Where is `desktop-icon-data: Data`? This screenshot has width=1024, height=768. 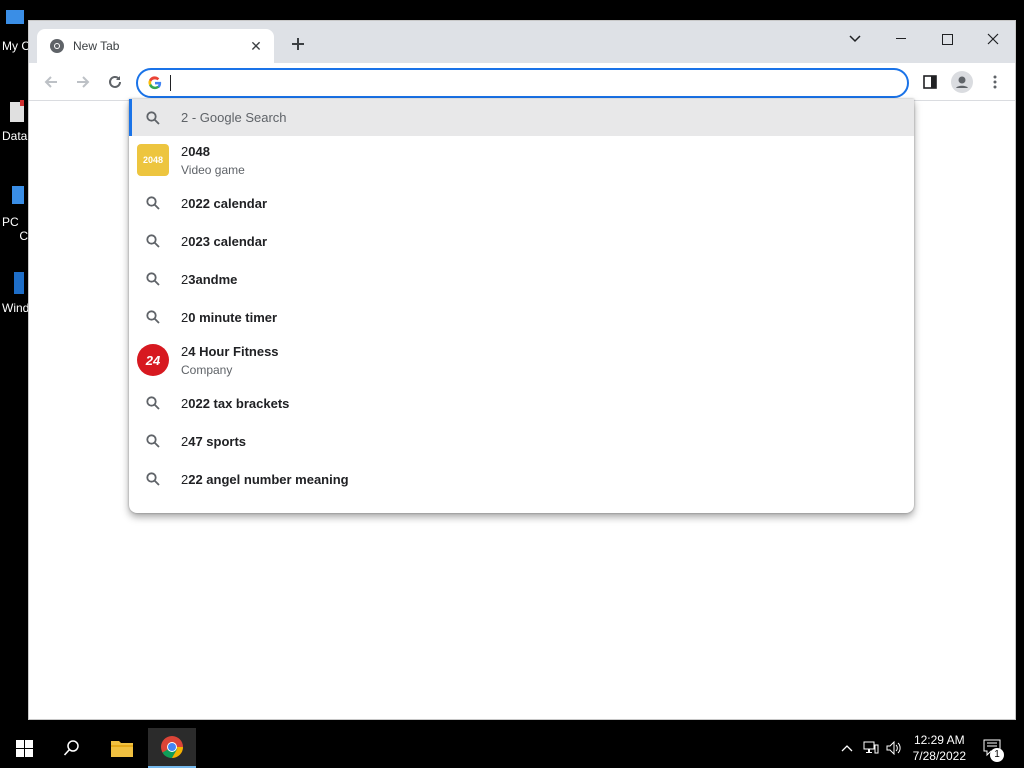 desktop-icon-data: Data is located at coordinates (14, 120).